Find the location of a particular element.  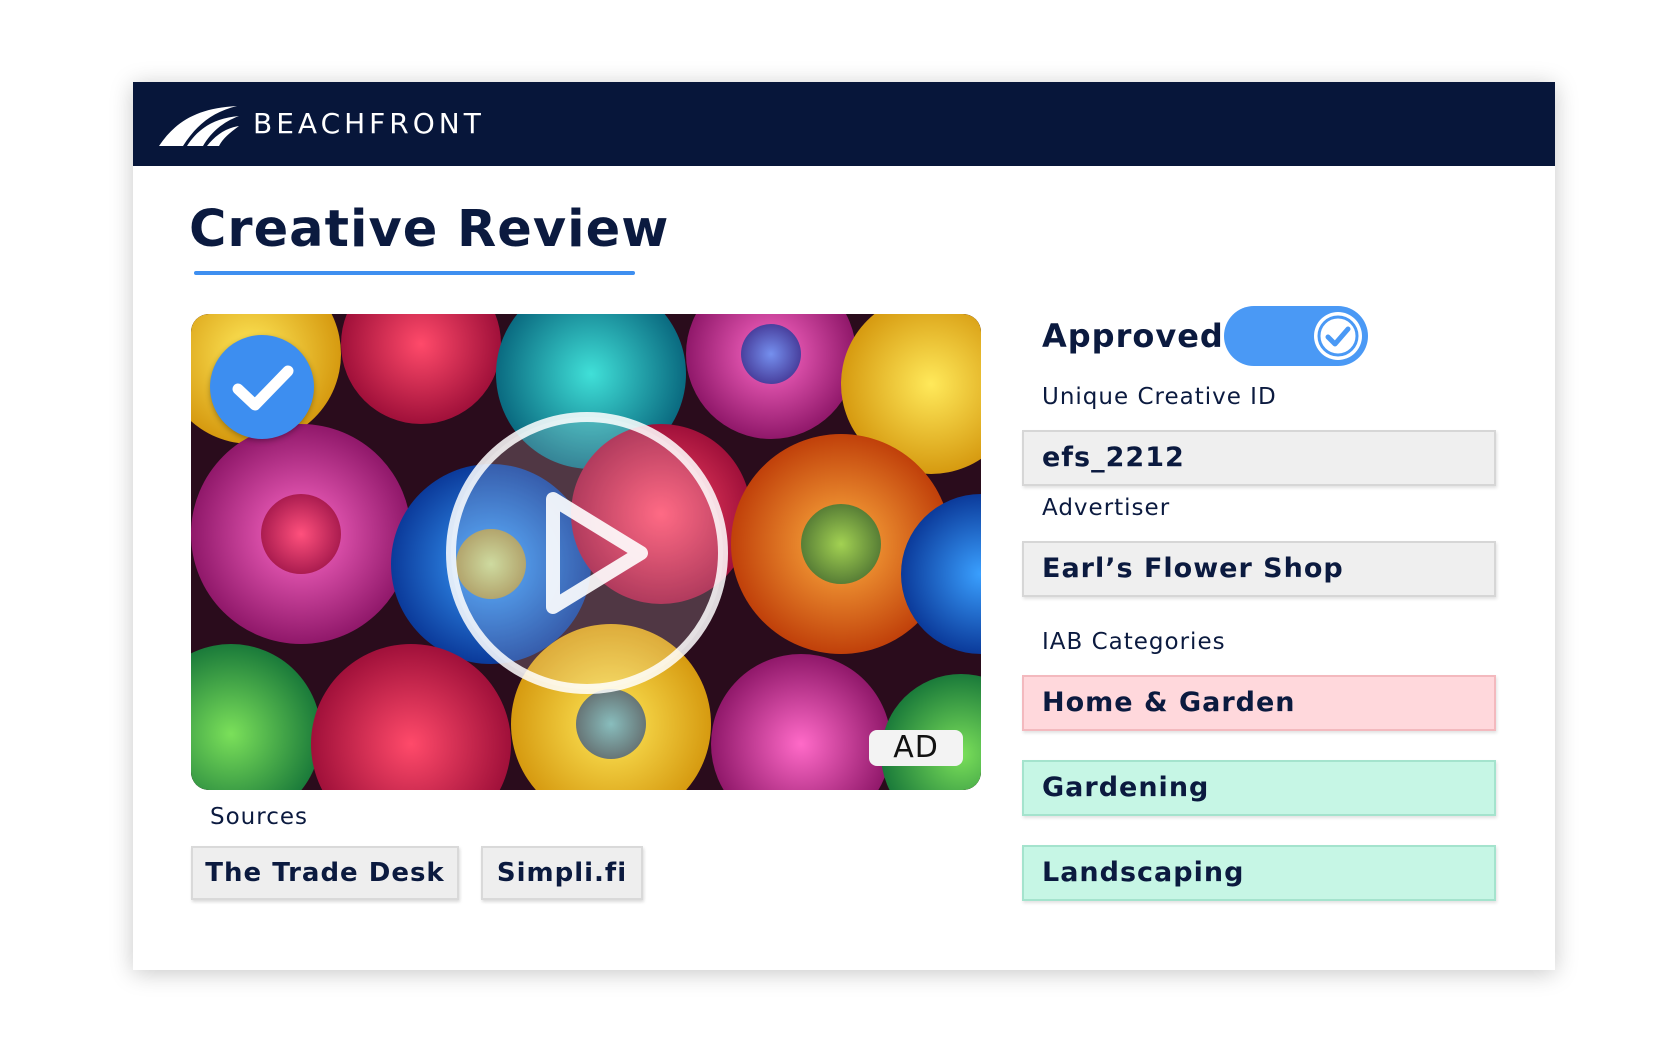

advertiser-field: Earl’s Flower Shop is located at coordinates (1259, 569).